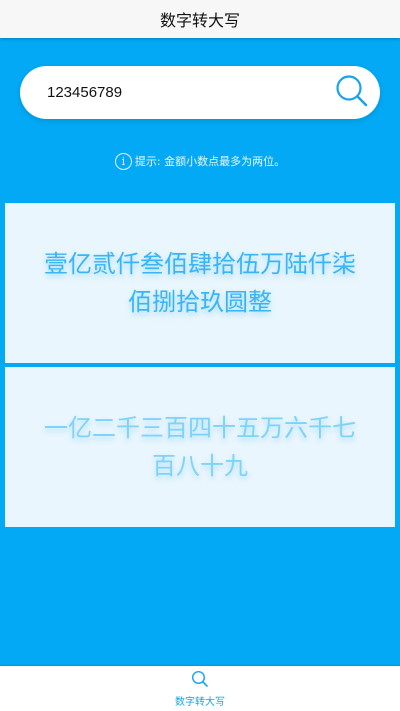  Describe the element at coordinates (172, 92) in the screenshot. I see `number-input` at that location.